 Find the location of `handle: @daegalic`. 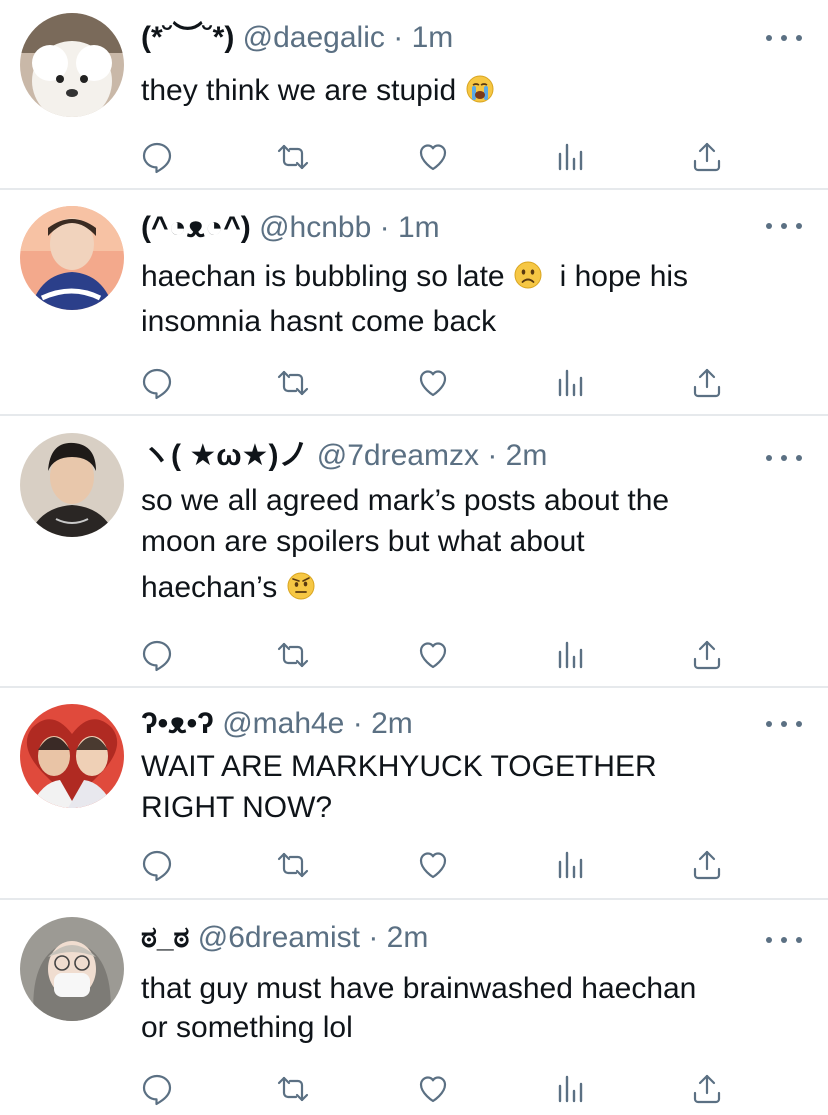

handle: @daegalic is located at coordinates (314, 37).